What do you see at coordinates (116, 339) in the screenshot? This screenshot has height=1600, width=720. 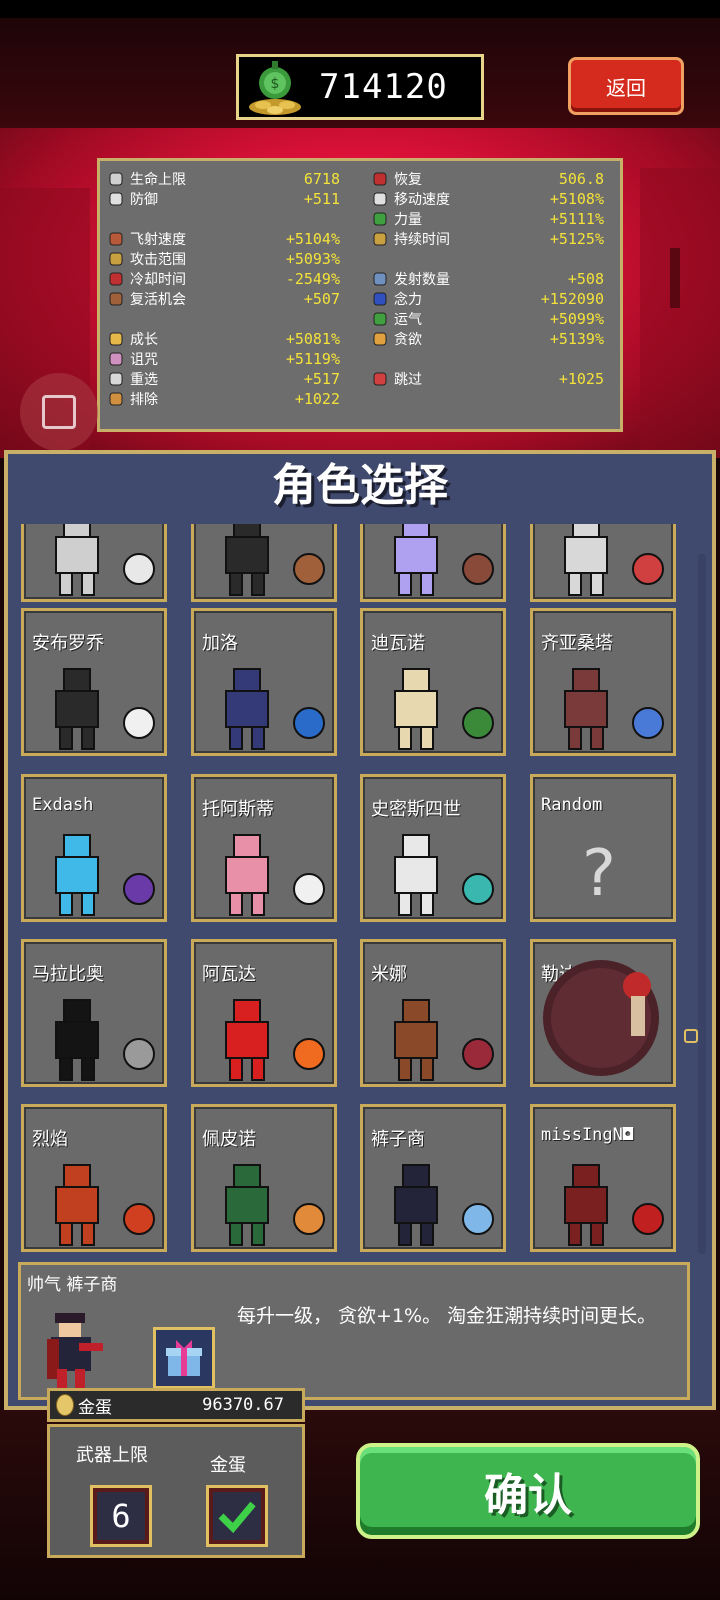 I see `growth-icon` at bounding box center [116, 339].